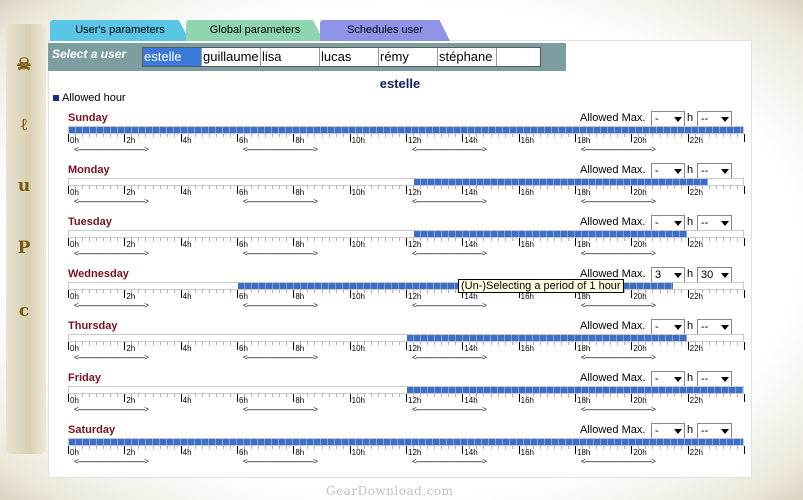  Describe the element at coordinates (541, 286) in the screenshot. I see `tooltip: (Un-)Selecting a period of 1 hour` at that location.